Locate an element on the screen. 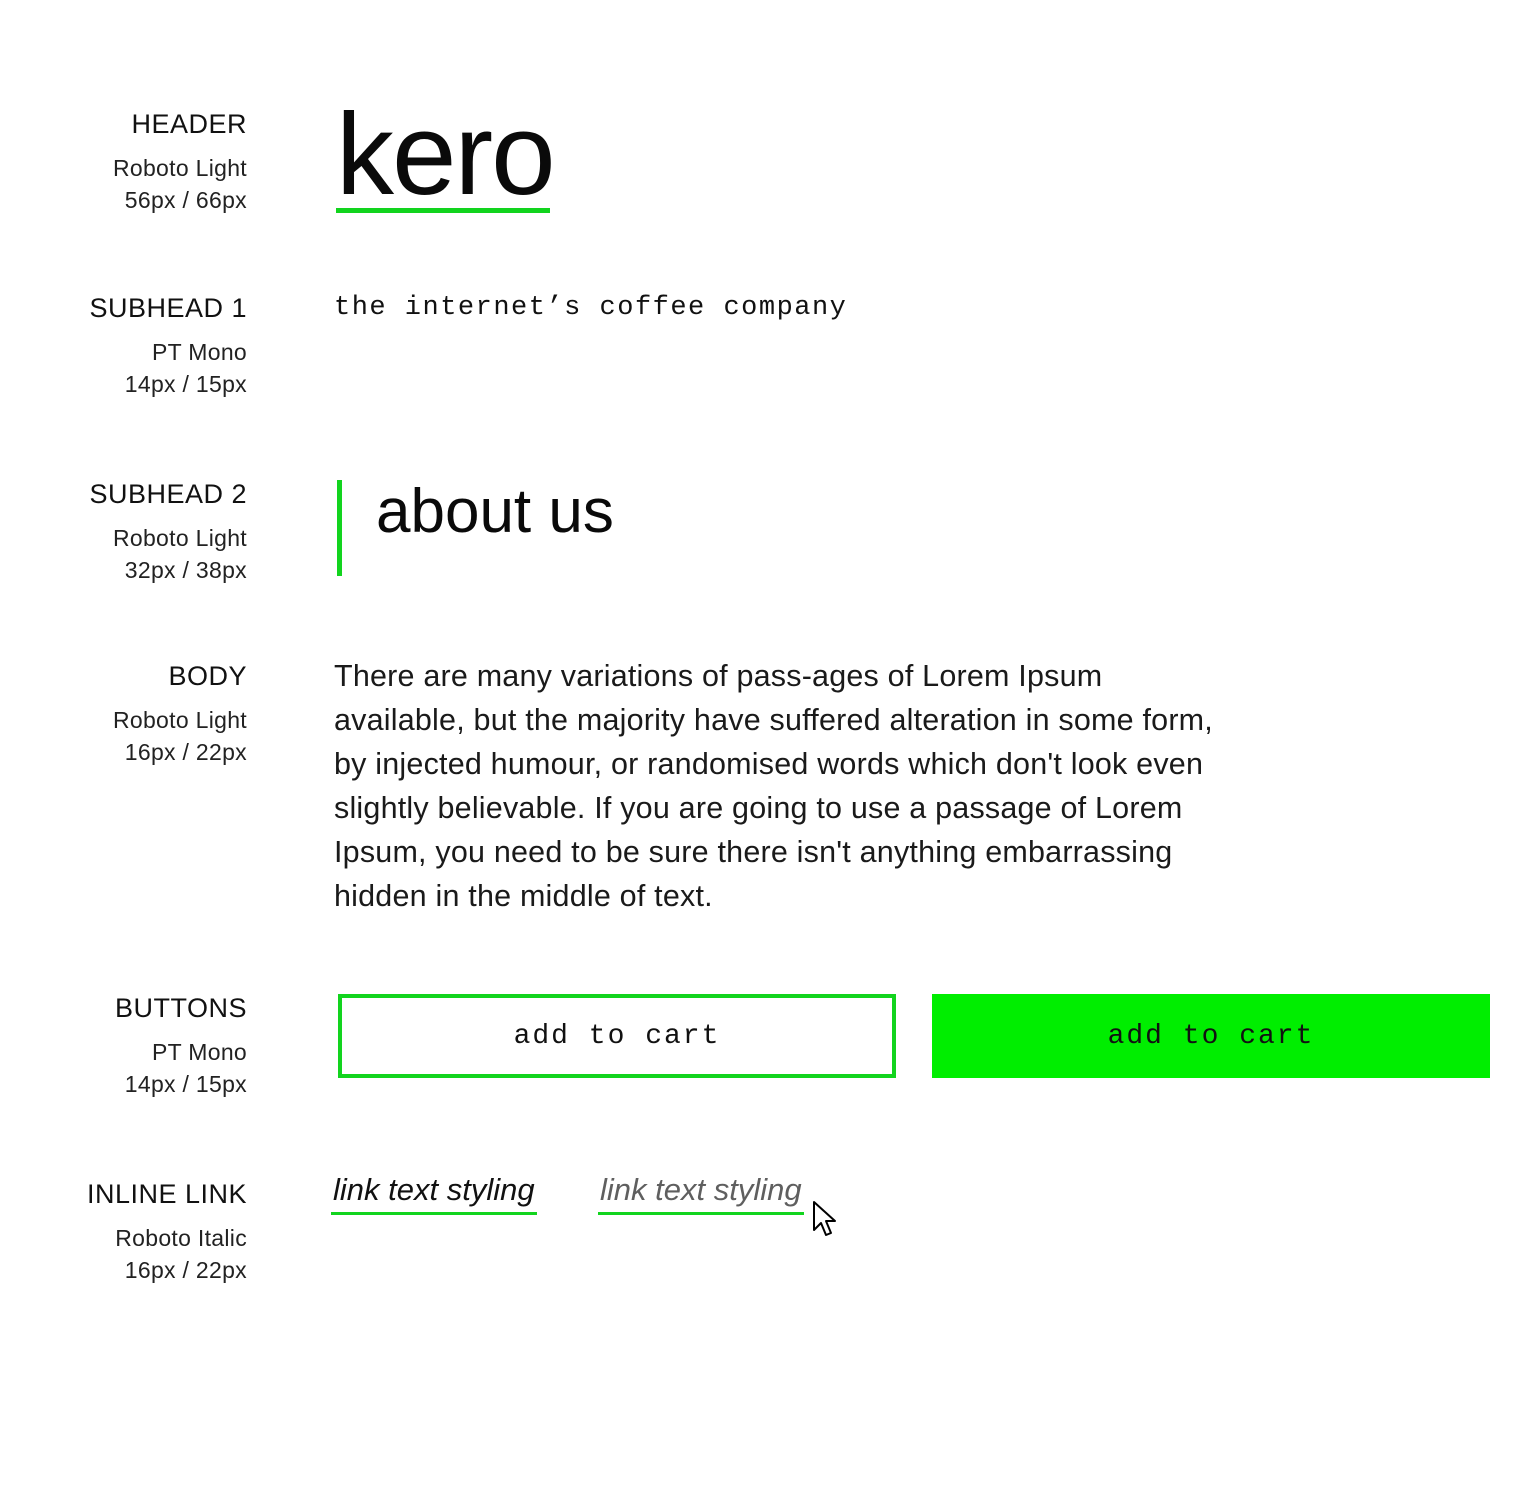  spec-subhead-2: SUBHEAD 2 Roboto Light 32px / 38px is located at coordinates (123, 532).